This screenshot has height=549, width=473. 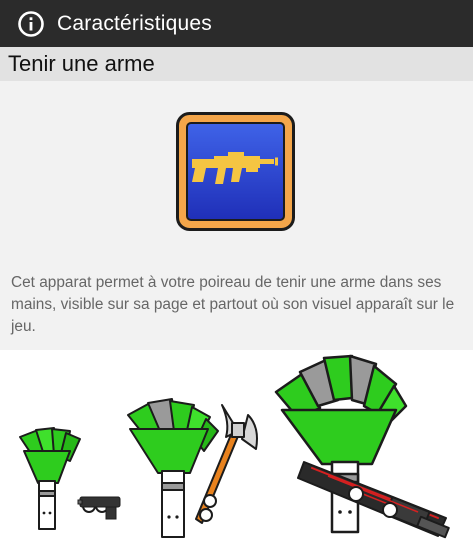 What do you see at coordinates (192, 468) in the screenshot?
I see `leek-with-axe` at bounding box center [192, 468].